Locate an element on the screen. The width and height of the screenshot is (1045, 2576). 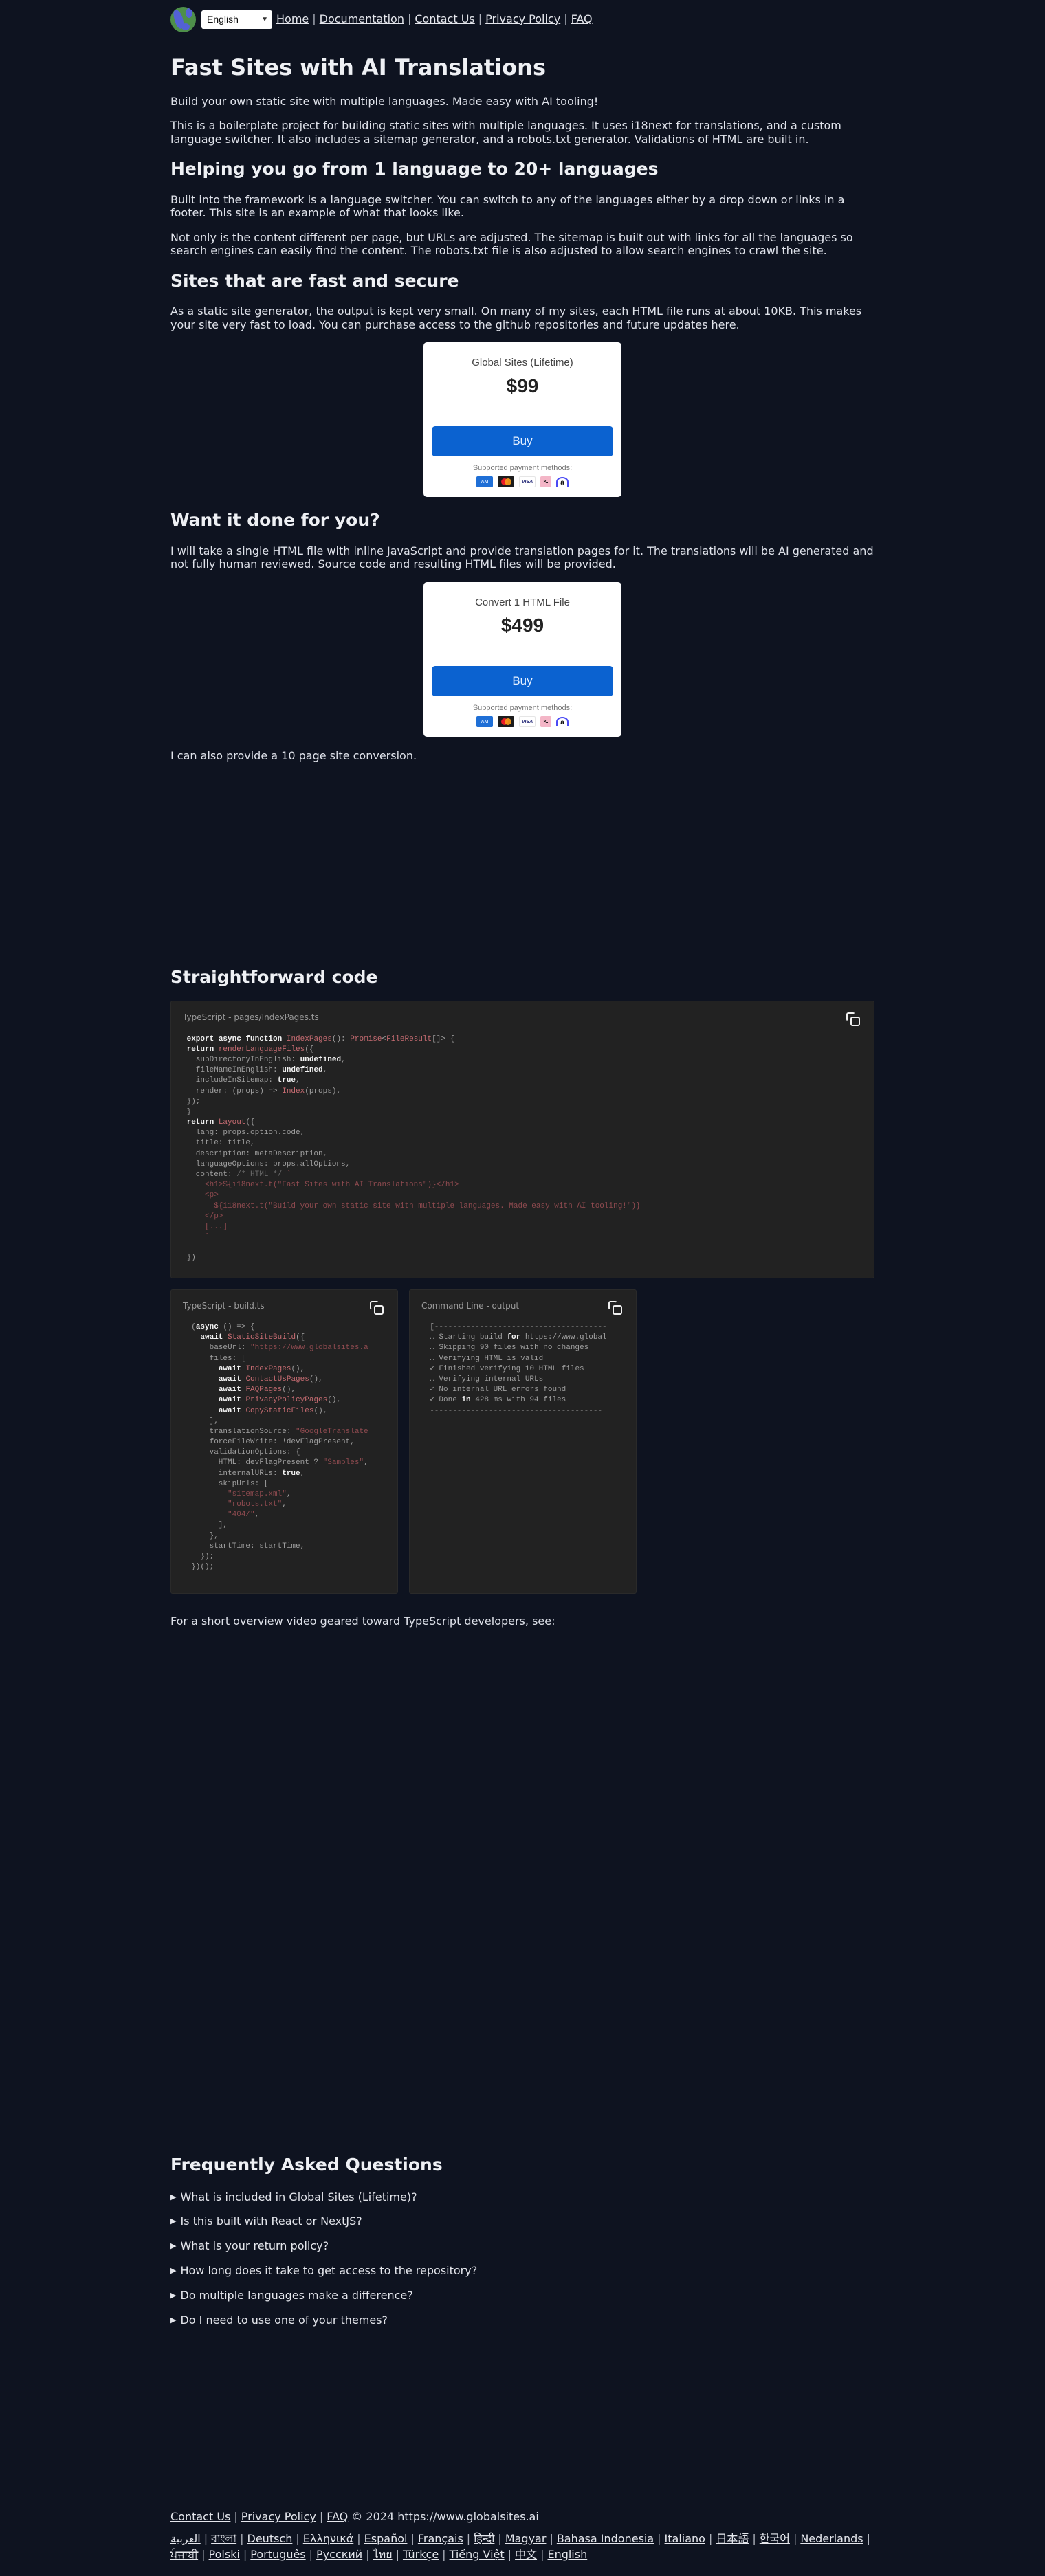
footer-language-link: 한국어 is located at coordinates (775, 2538).